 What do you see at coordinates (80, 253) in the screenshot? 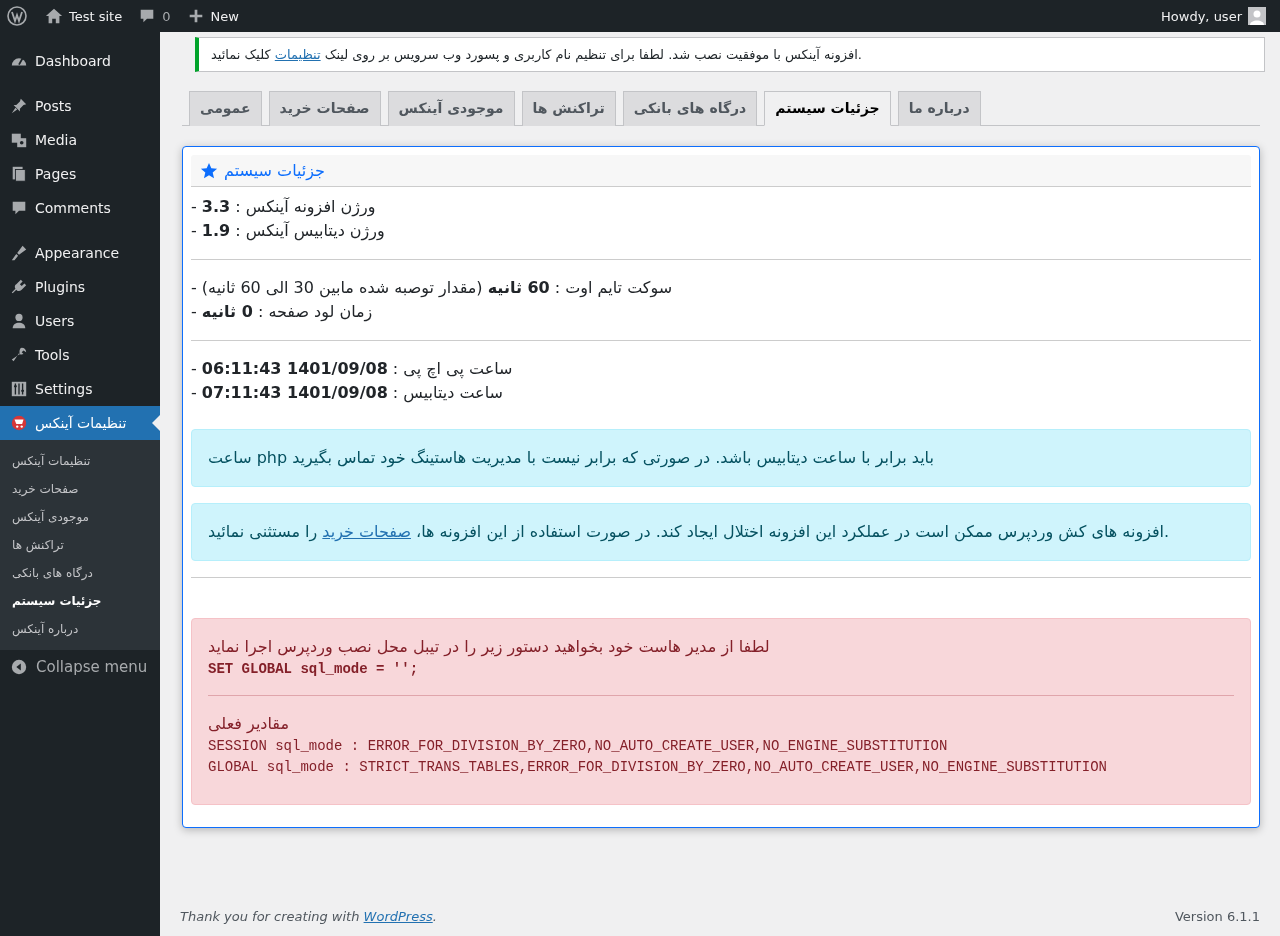
I see `menu-item: Appearance` at bounding box center [80, 253].